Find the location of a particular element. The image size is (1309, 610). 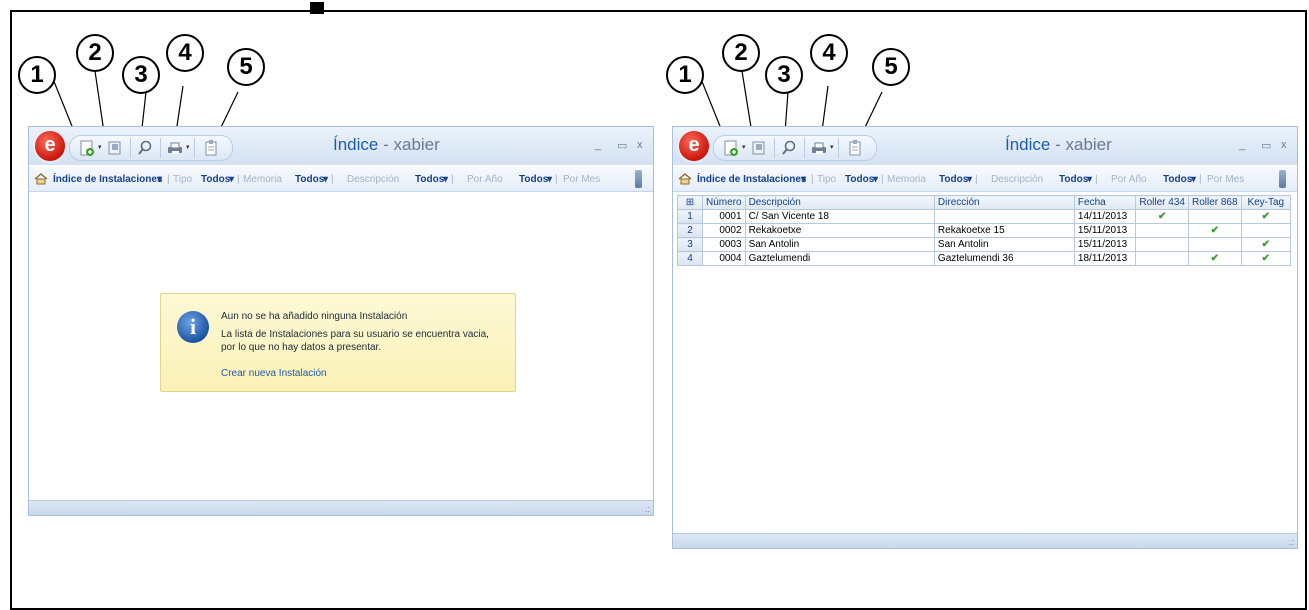

column-header-descripcion: Descripción is located at coordinates (839, 202).